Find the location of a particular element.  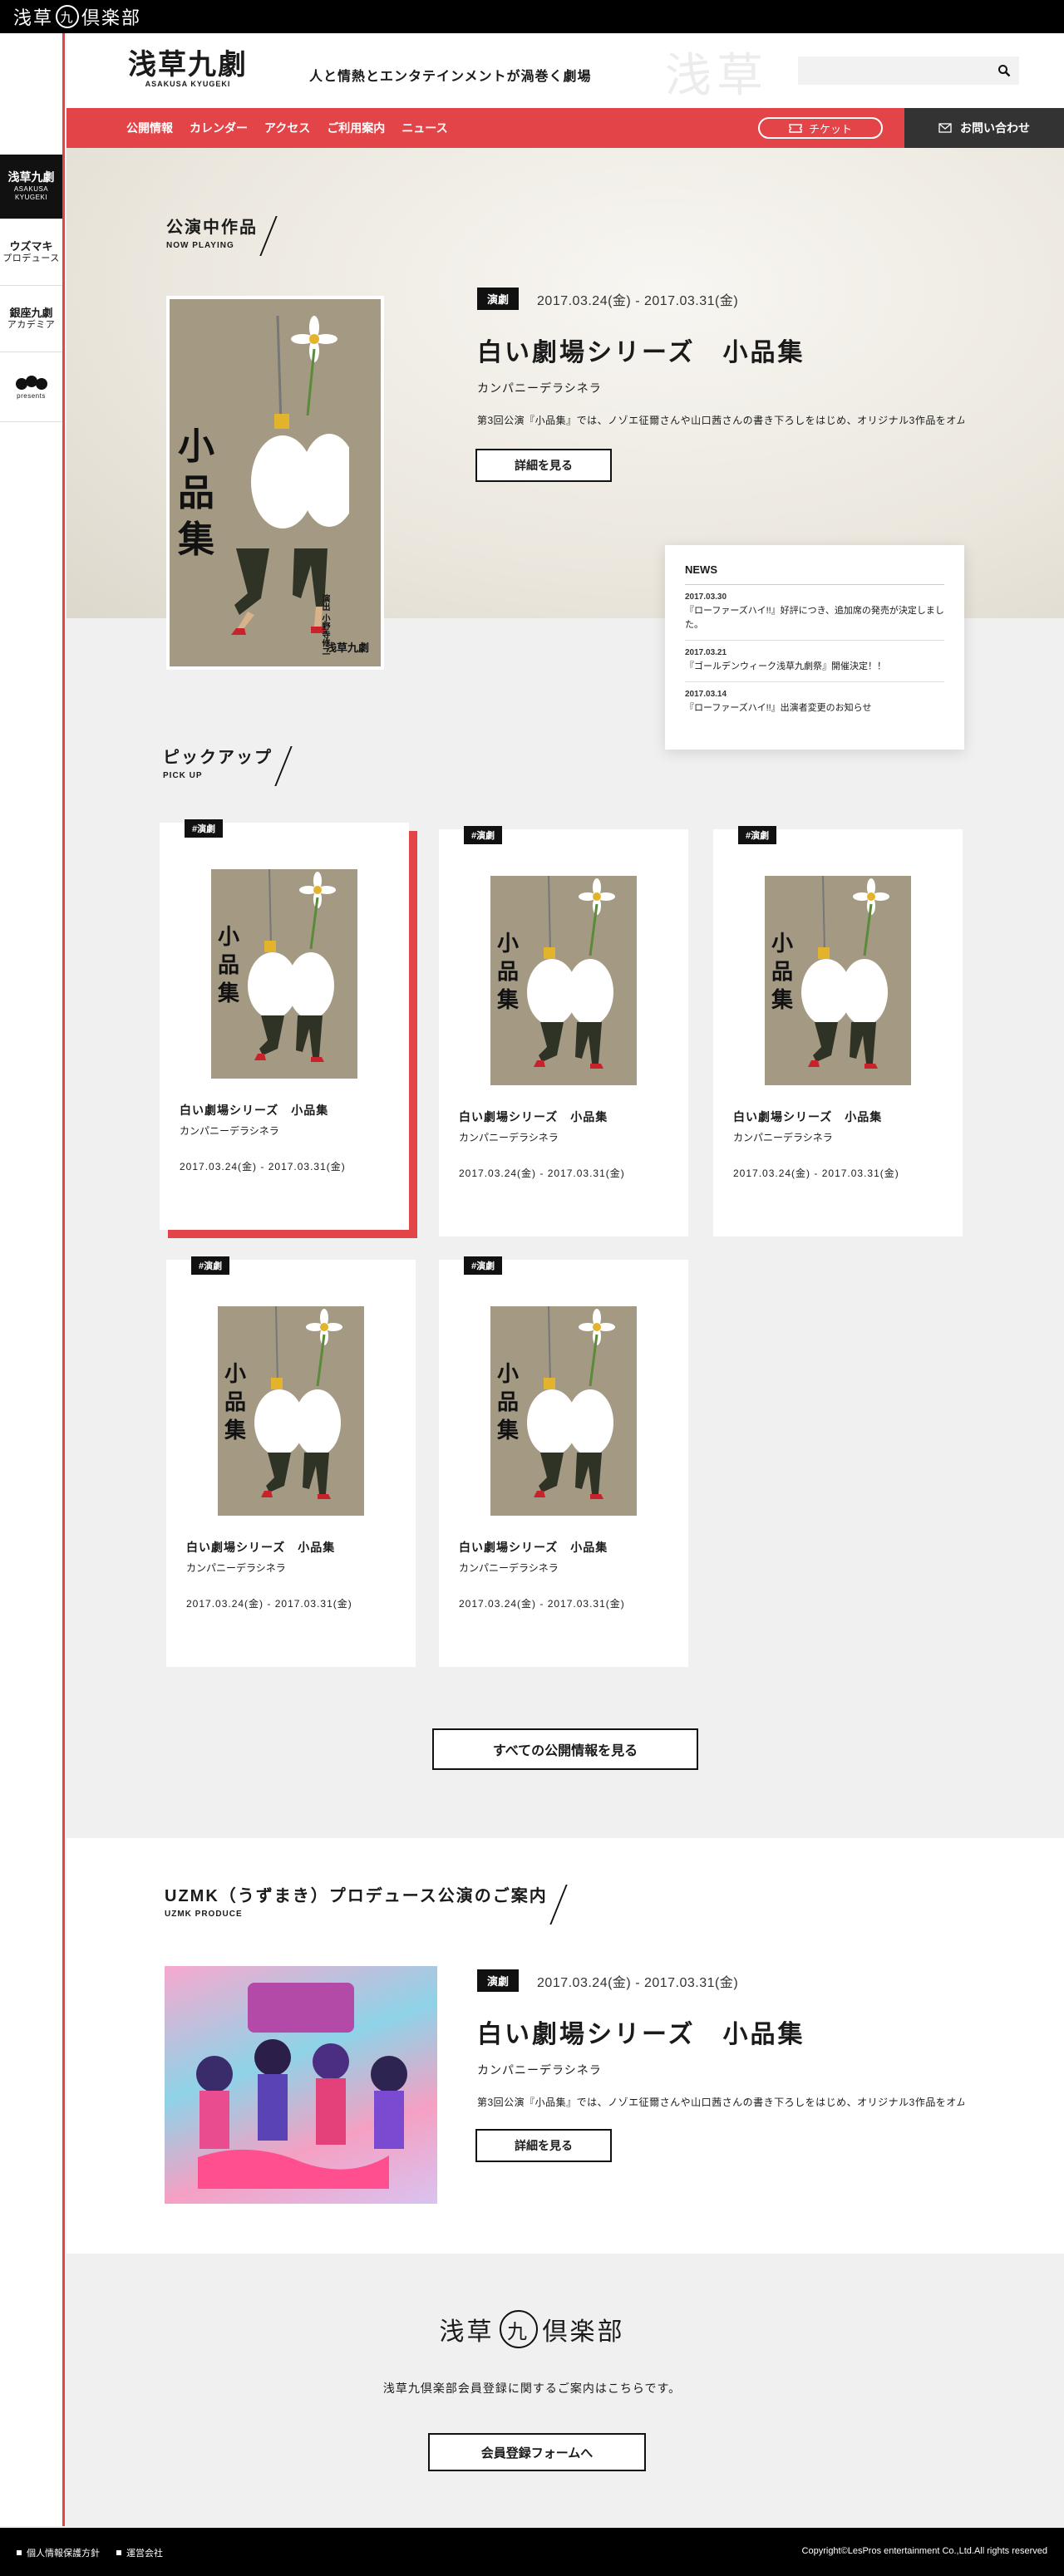

uzmk-poster-art is located at coordinates (301, 2086).